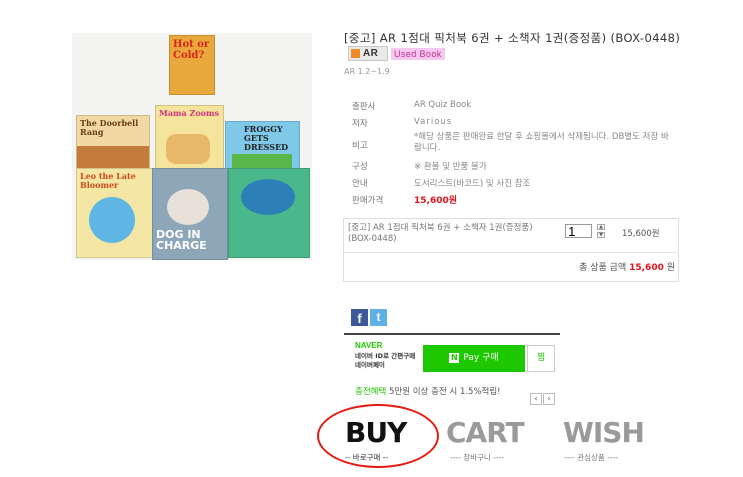 The height and width of the screenshot is (477, 743). I want to click on chevron-right-icon: ›, so click(549, 399).